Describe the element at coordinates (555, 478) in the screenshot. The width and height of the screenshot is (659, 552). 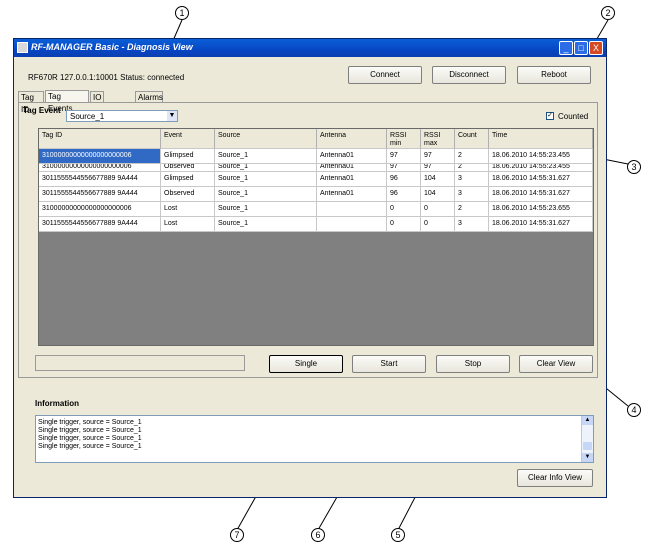
I see `clear-info-view-button: Clear Info View` at that location.